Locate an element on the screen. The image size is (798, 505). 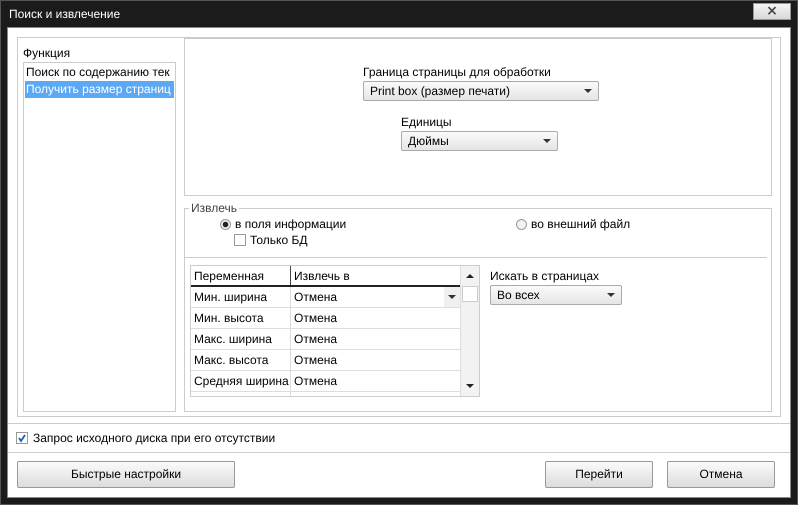
column-header: Извлечь в is located at coordinates (375, 275).